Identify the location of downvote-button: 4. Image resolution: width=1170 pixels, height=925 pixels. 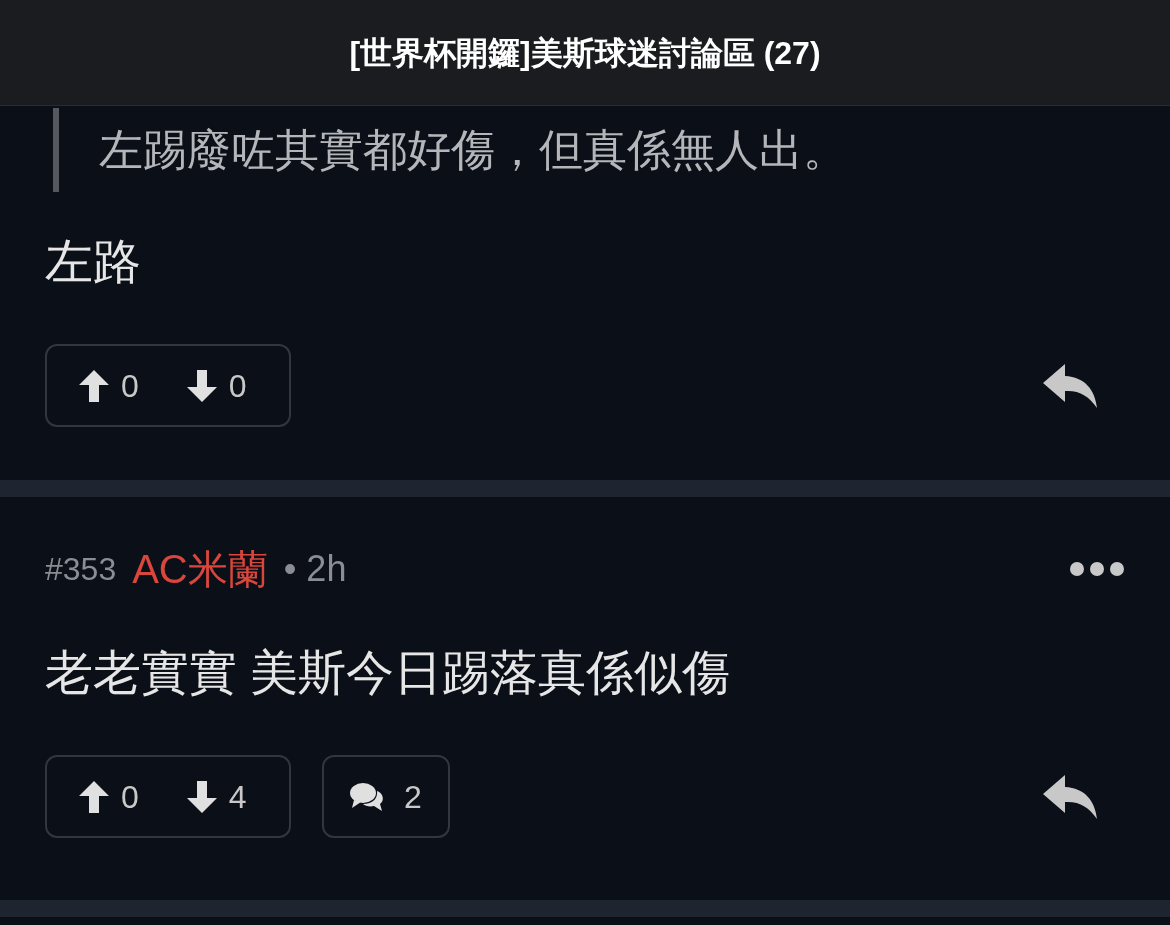
(216, 796).